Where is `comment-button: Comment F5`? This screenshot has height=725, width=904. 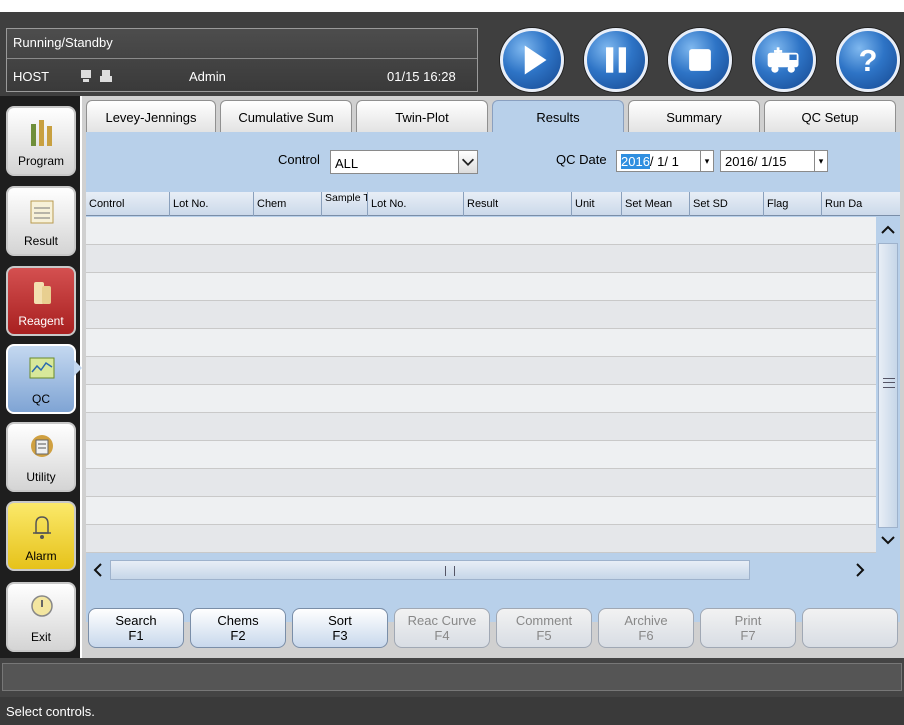
comment-button: Comment F5 is located at coordinates (544, 628).